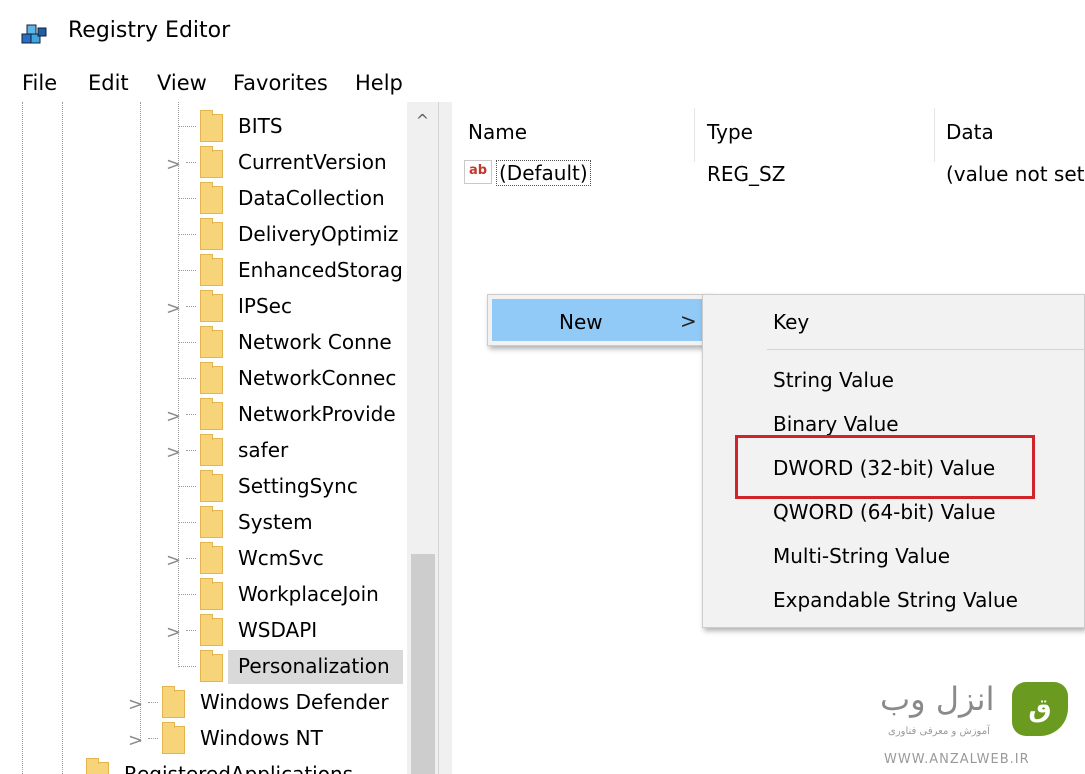 This screenshot has width=1085, height=774. I want to click on column-header-name: Name, so click(497, 132).